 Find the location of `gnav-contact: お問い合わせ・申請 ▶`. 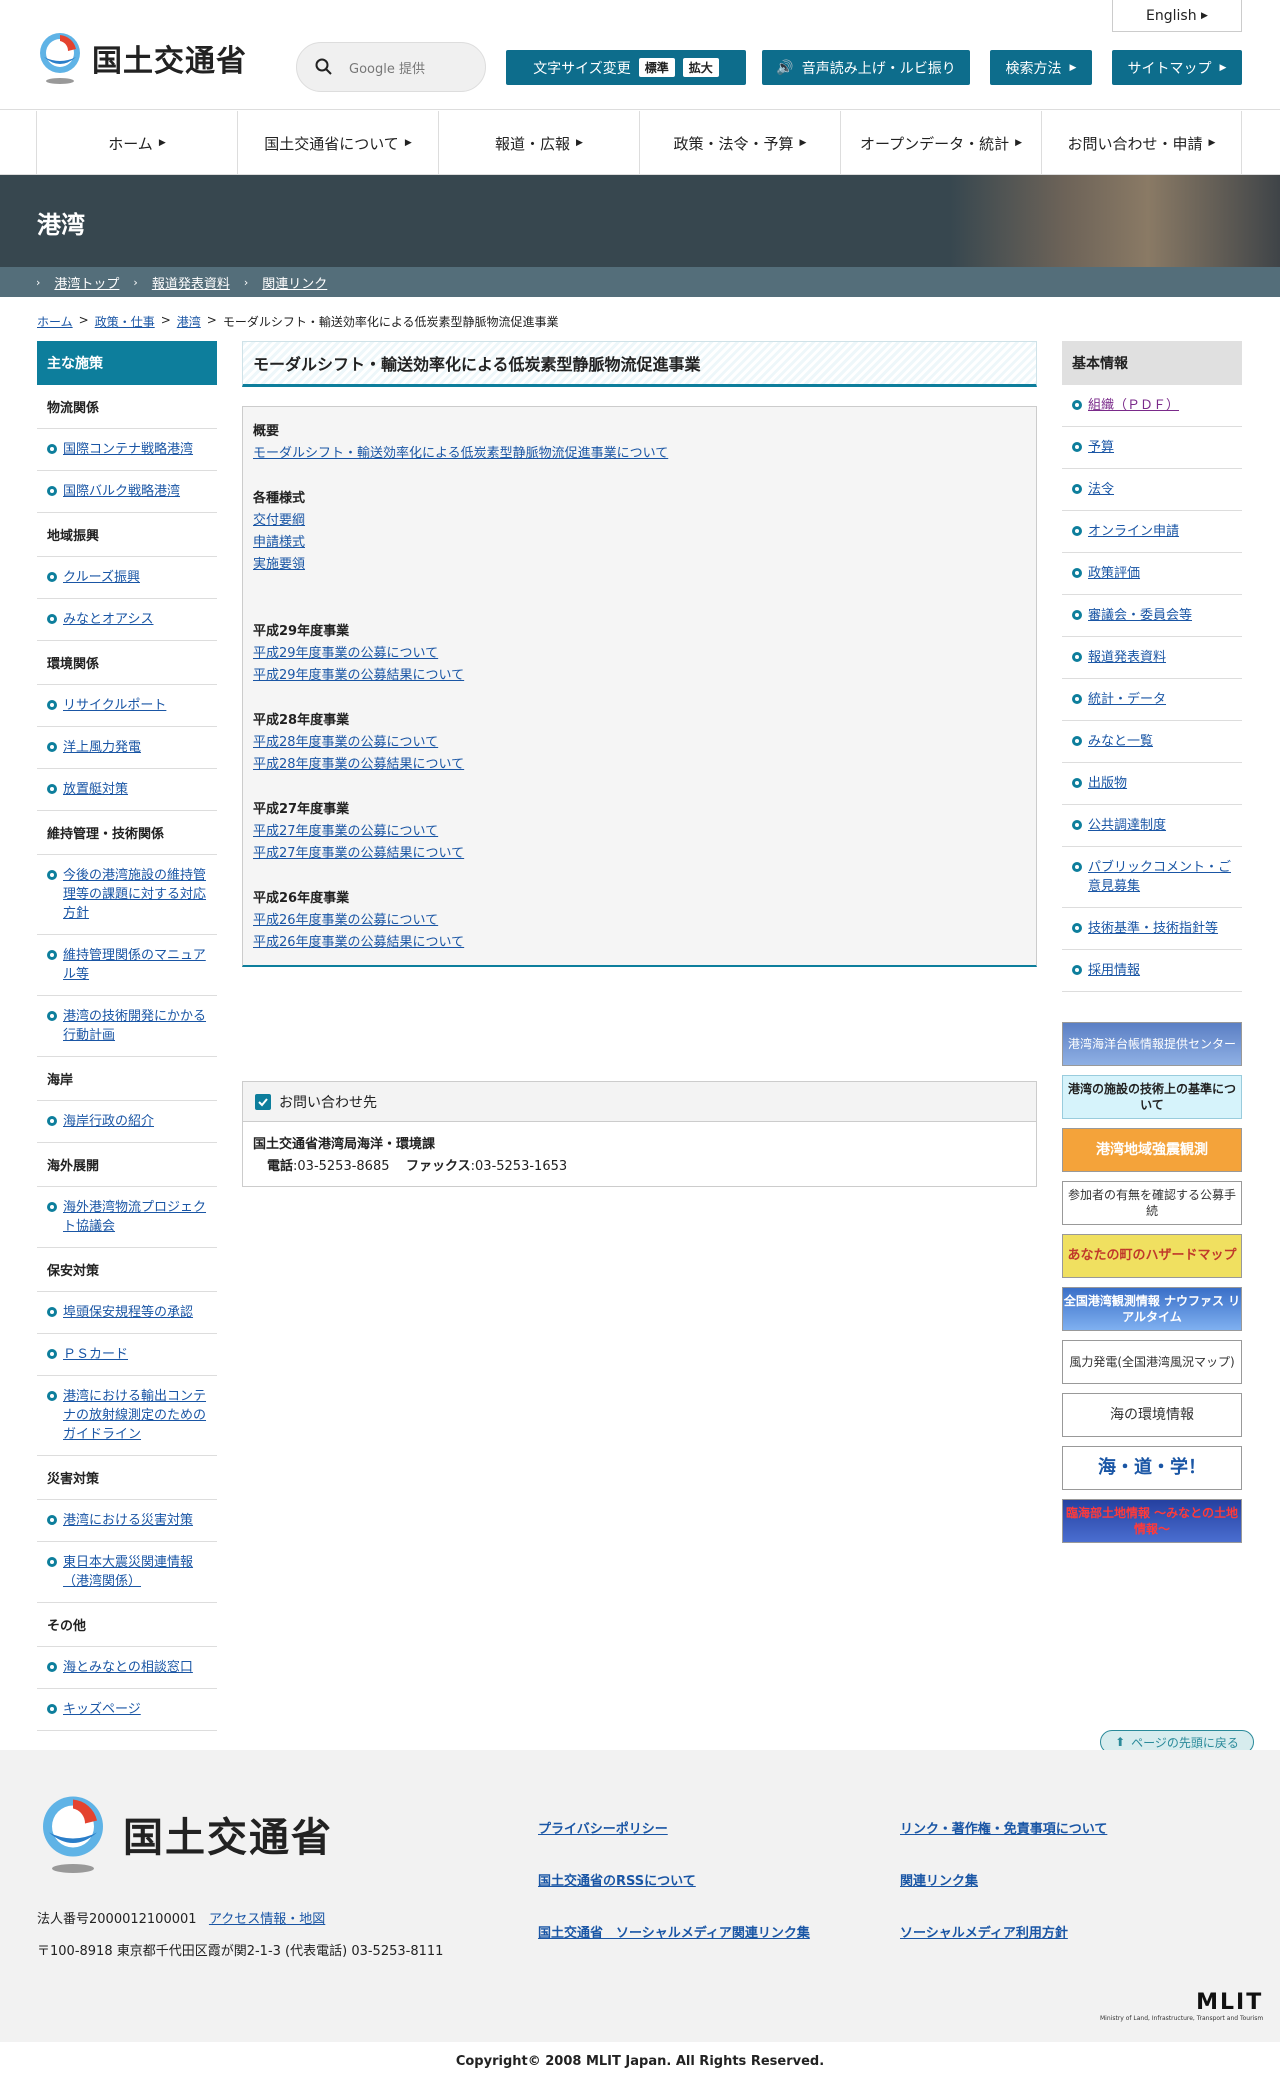

gnav-contact: お問い合わせ・申請 ▶ is located at coordinates (1141, 143).